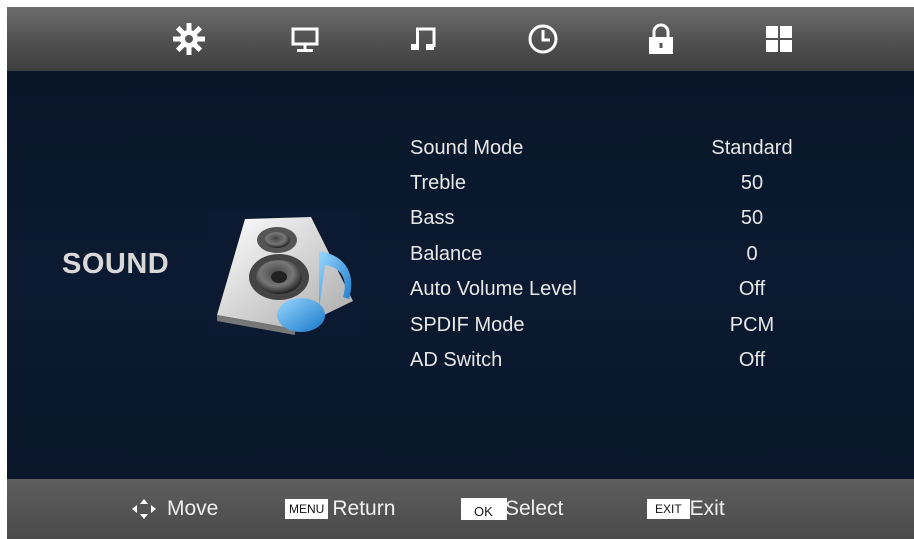  Describe the element at coordinates (752, 325) in the screenshot. I see `setting-value: PCM` at that location.